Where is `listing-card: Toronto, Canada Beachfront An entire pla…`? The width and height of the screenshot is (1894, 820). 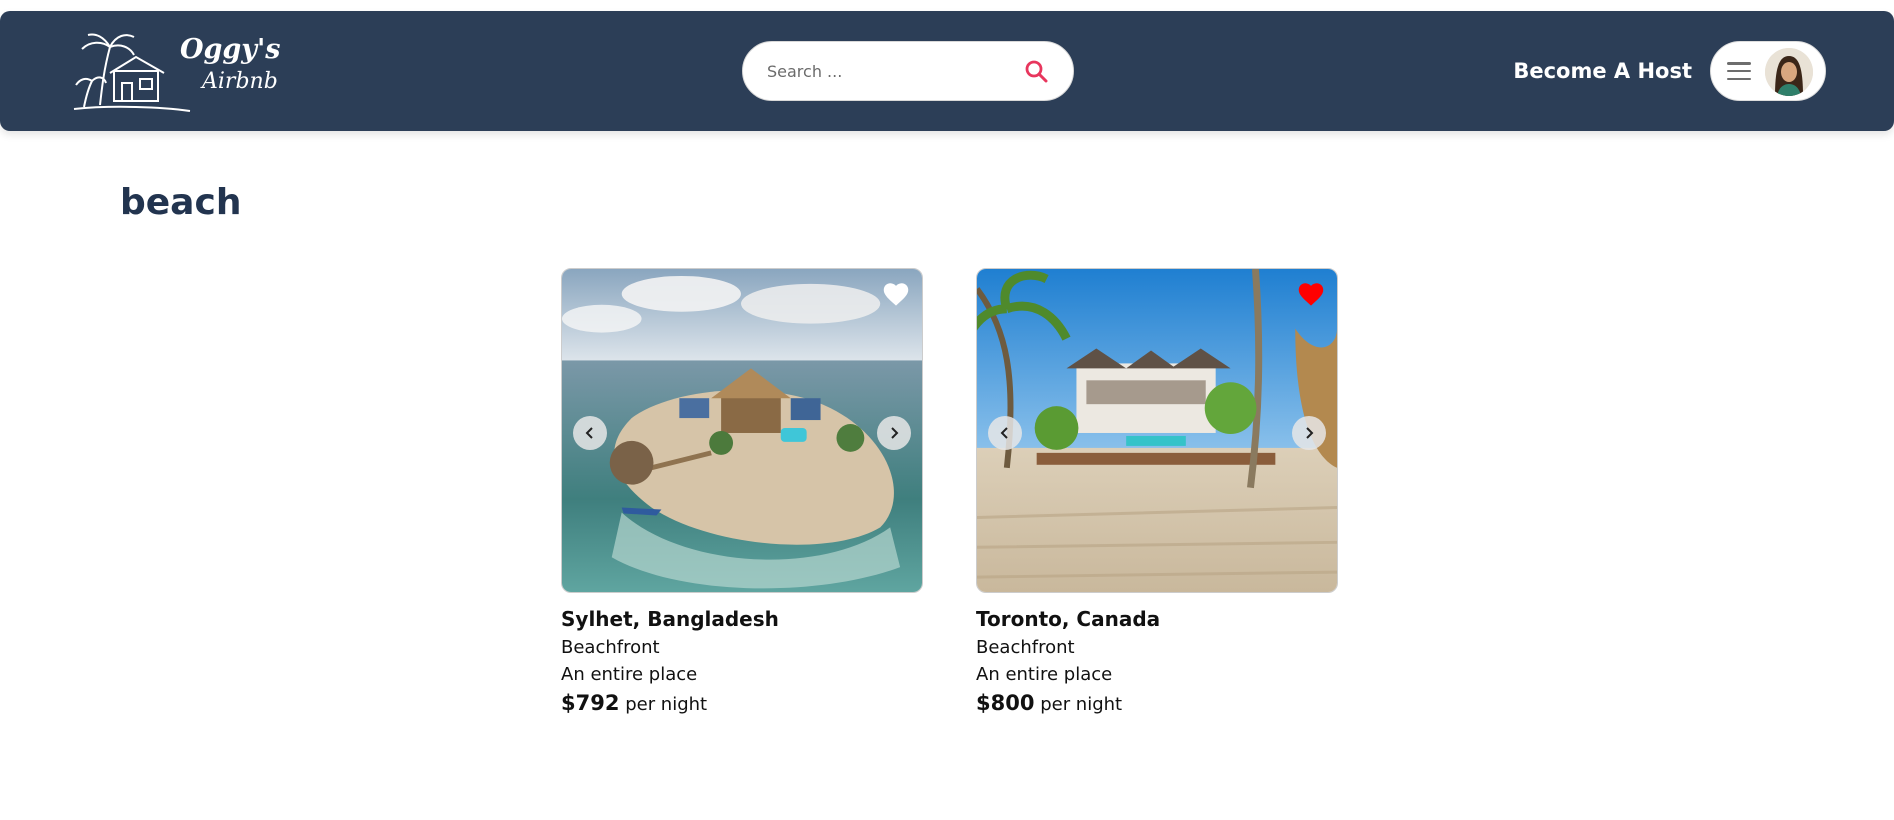 listing-card: Toronto, Canada Beachfront An entire pla… is located at coordinates (1157, 491).